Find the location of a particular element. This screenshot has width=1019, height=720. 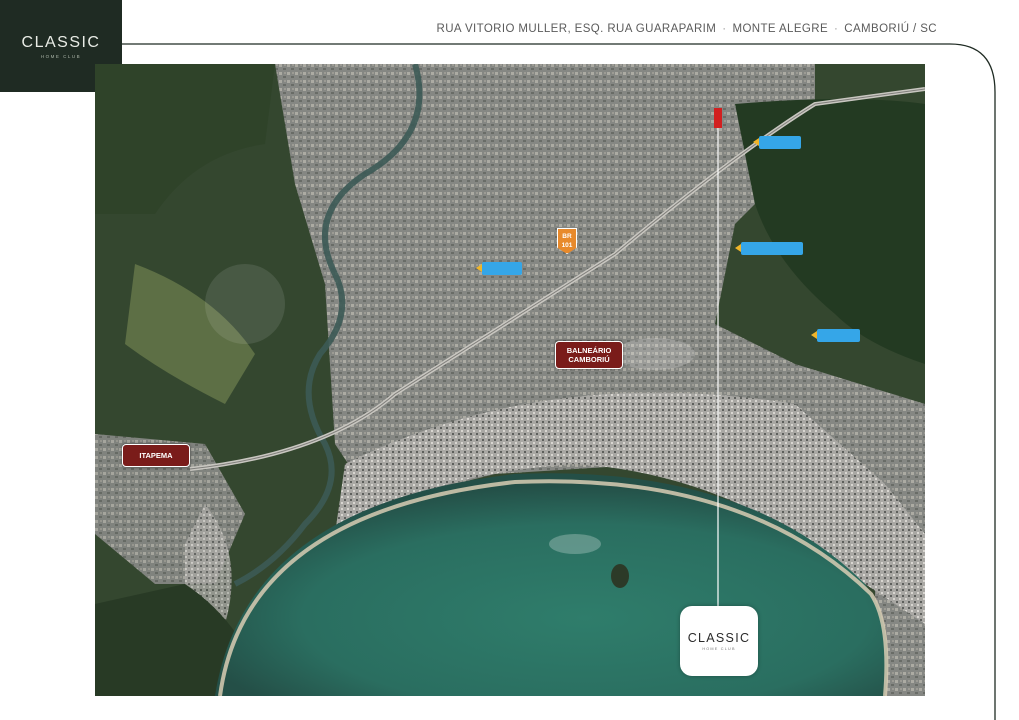

city-label-line: ITAPEMA is located at coordinates (156, 455).